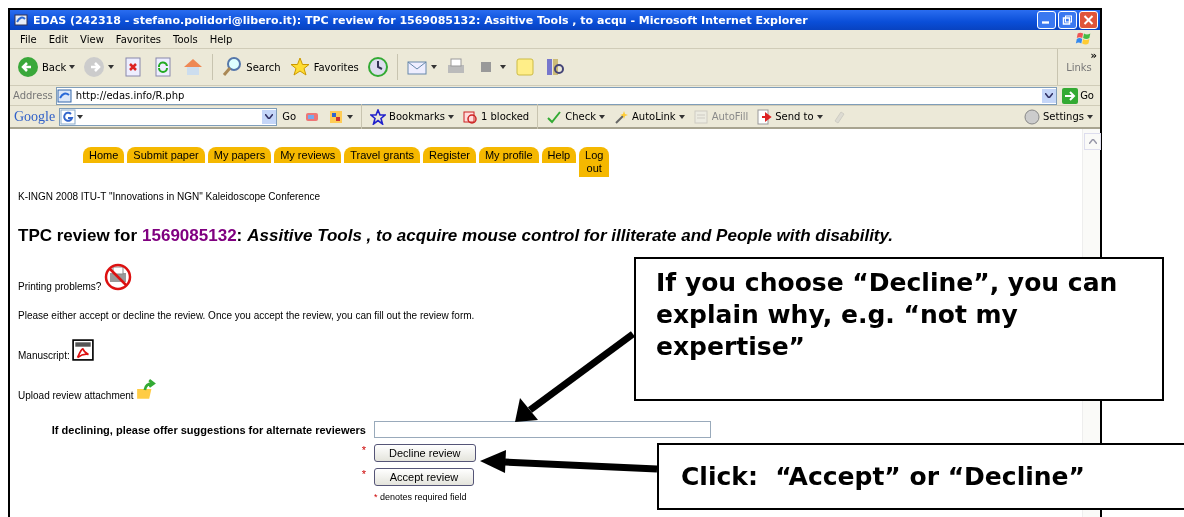  Describe the element at coordinates (425, 453) in the screenshot. I see `review-button: Decline review` at that location.